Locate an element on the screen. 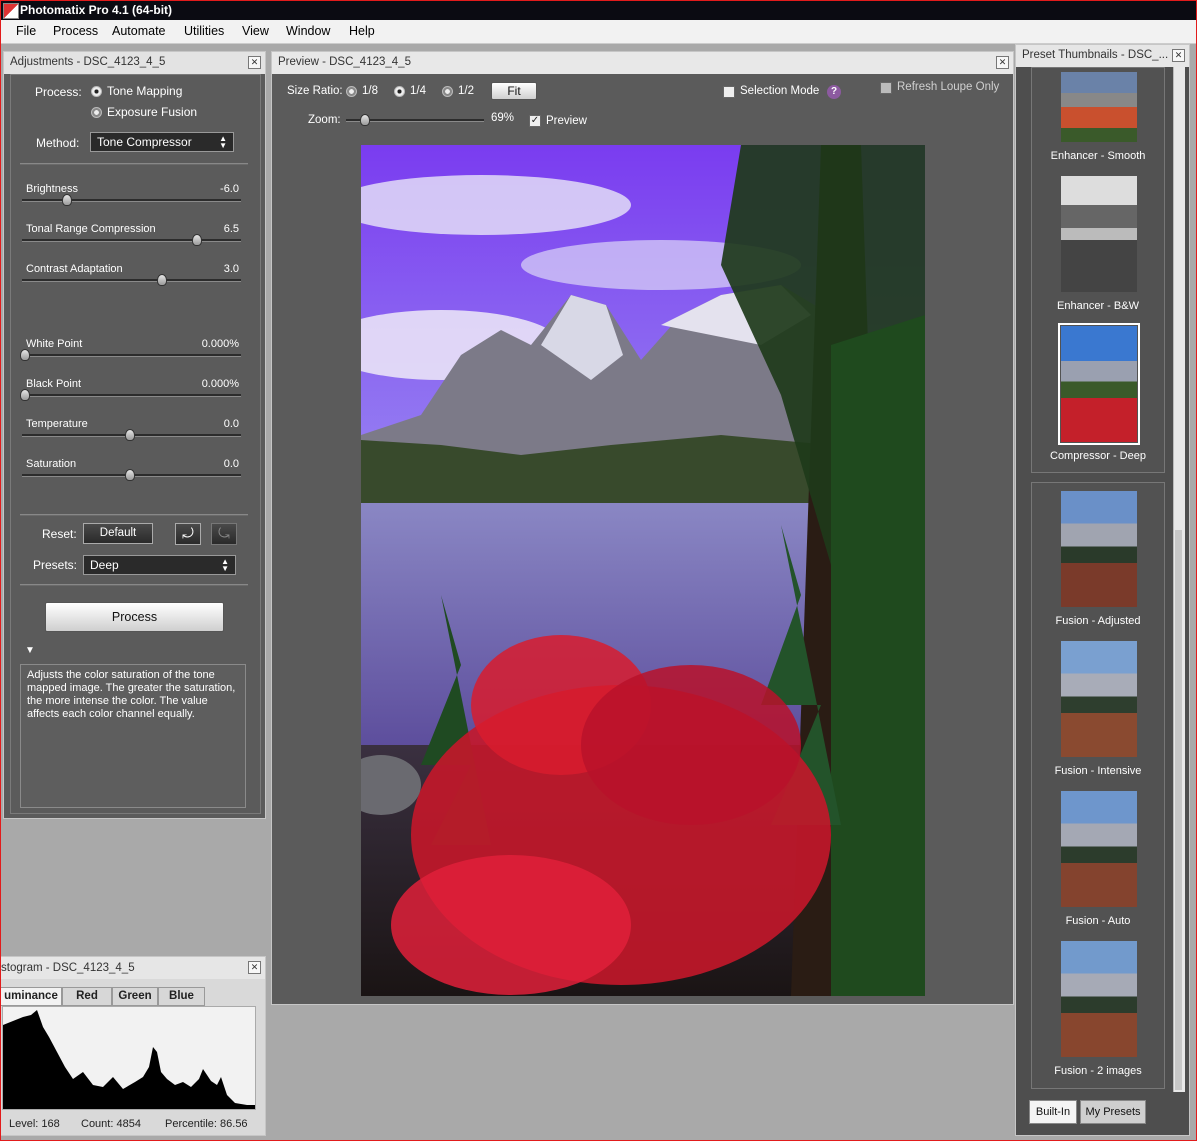 The width and height of the screenshot is (1197, 1141). ratio-1-2-label: 1/2 is located at coordinates (466, 91).